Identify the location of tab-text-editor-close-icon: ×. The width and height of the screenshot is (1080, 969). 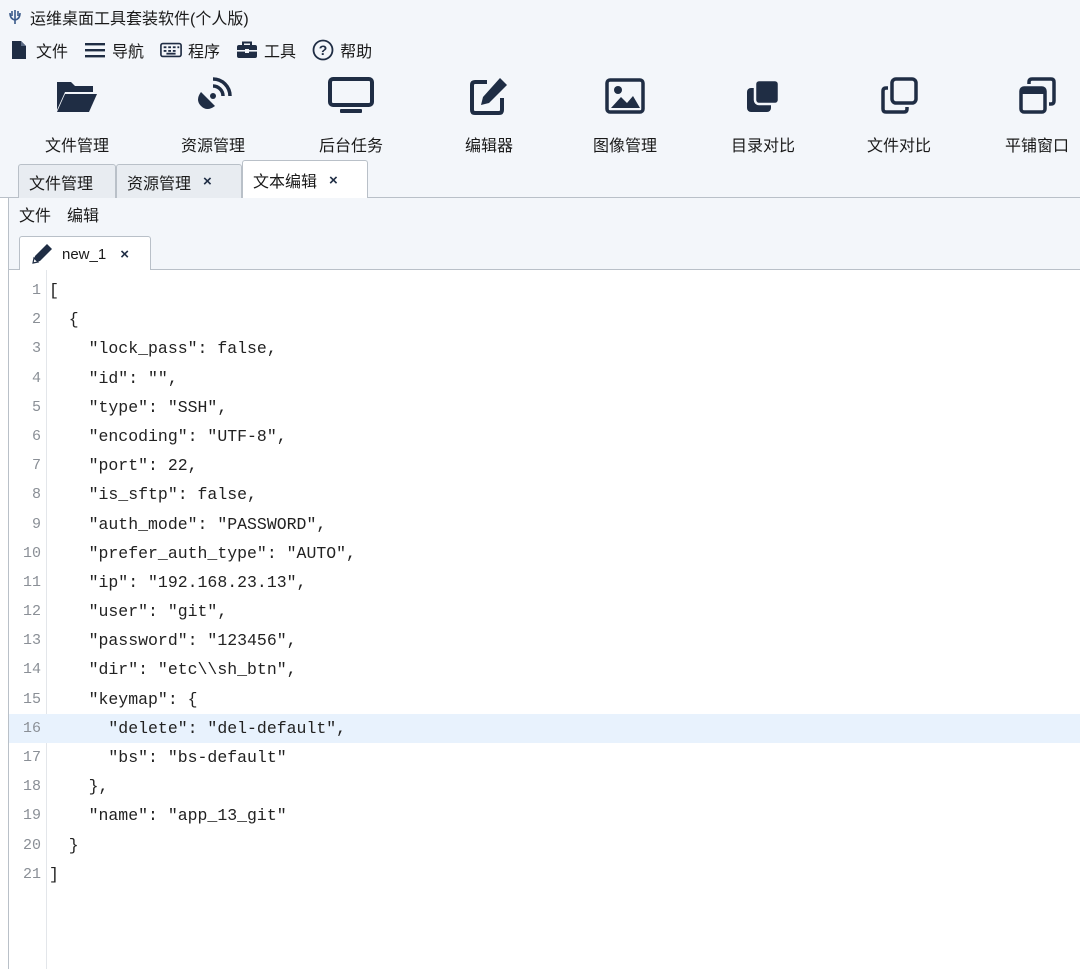
(333, 180).